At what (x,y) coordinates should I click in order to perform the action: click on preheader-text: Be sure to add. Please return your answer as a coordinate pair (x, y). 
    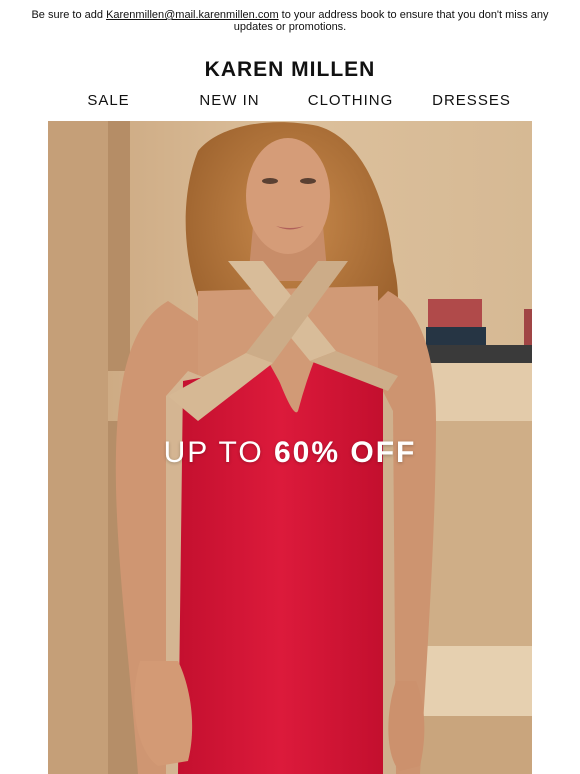
    Looking at the image, I should click on (69, 15).